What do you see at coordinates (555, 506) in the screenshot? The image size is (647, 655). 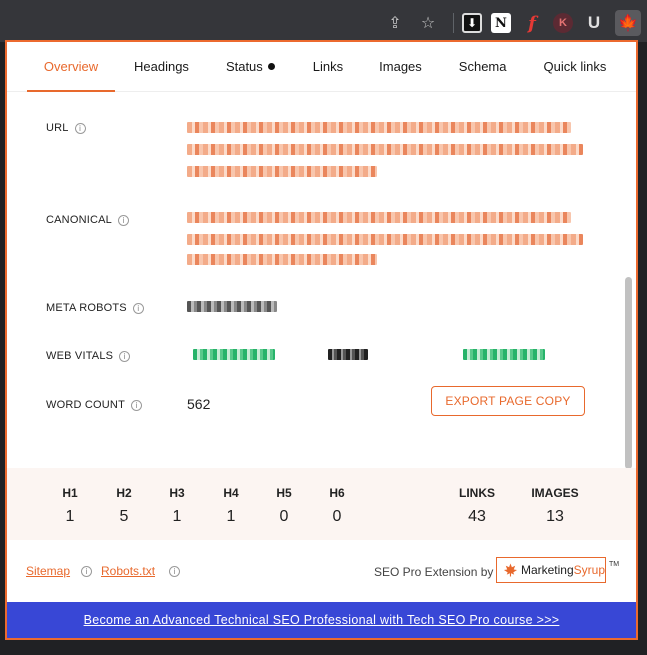 I see `count-images: IMAGES 13` at bounding box center [555, 506].